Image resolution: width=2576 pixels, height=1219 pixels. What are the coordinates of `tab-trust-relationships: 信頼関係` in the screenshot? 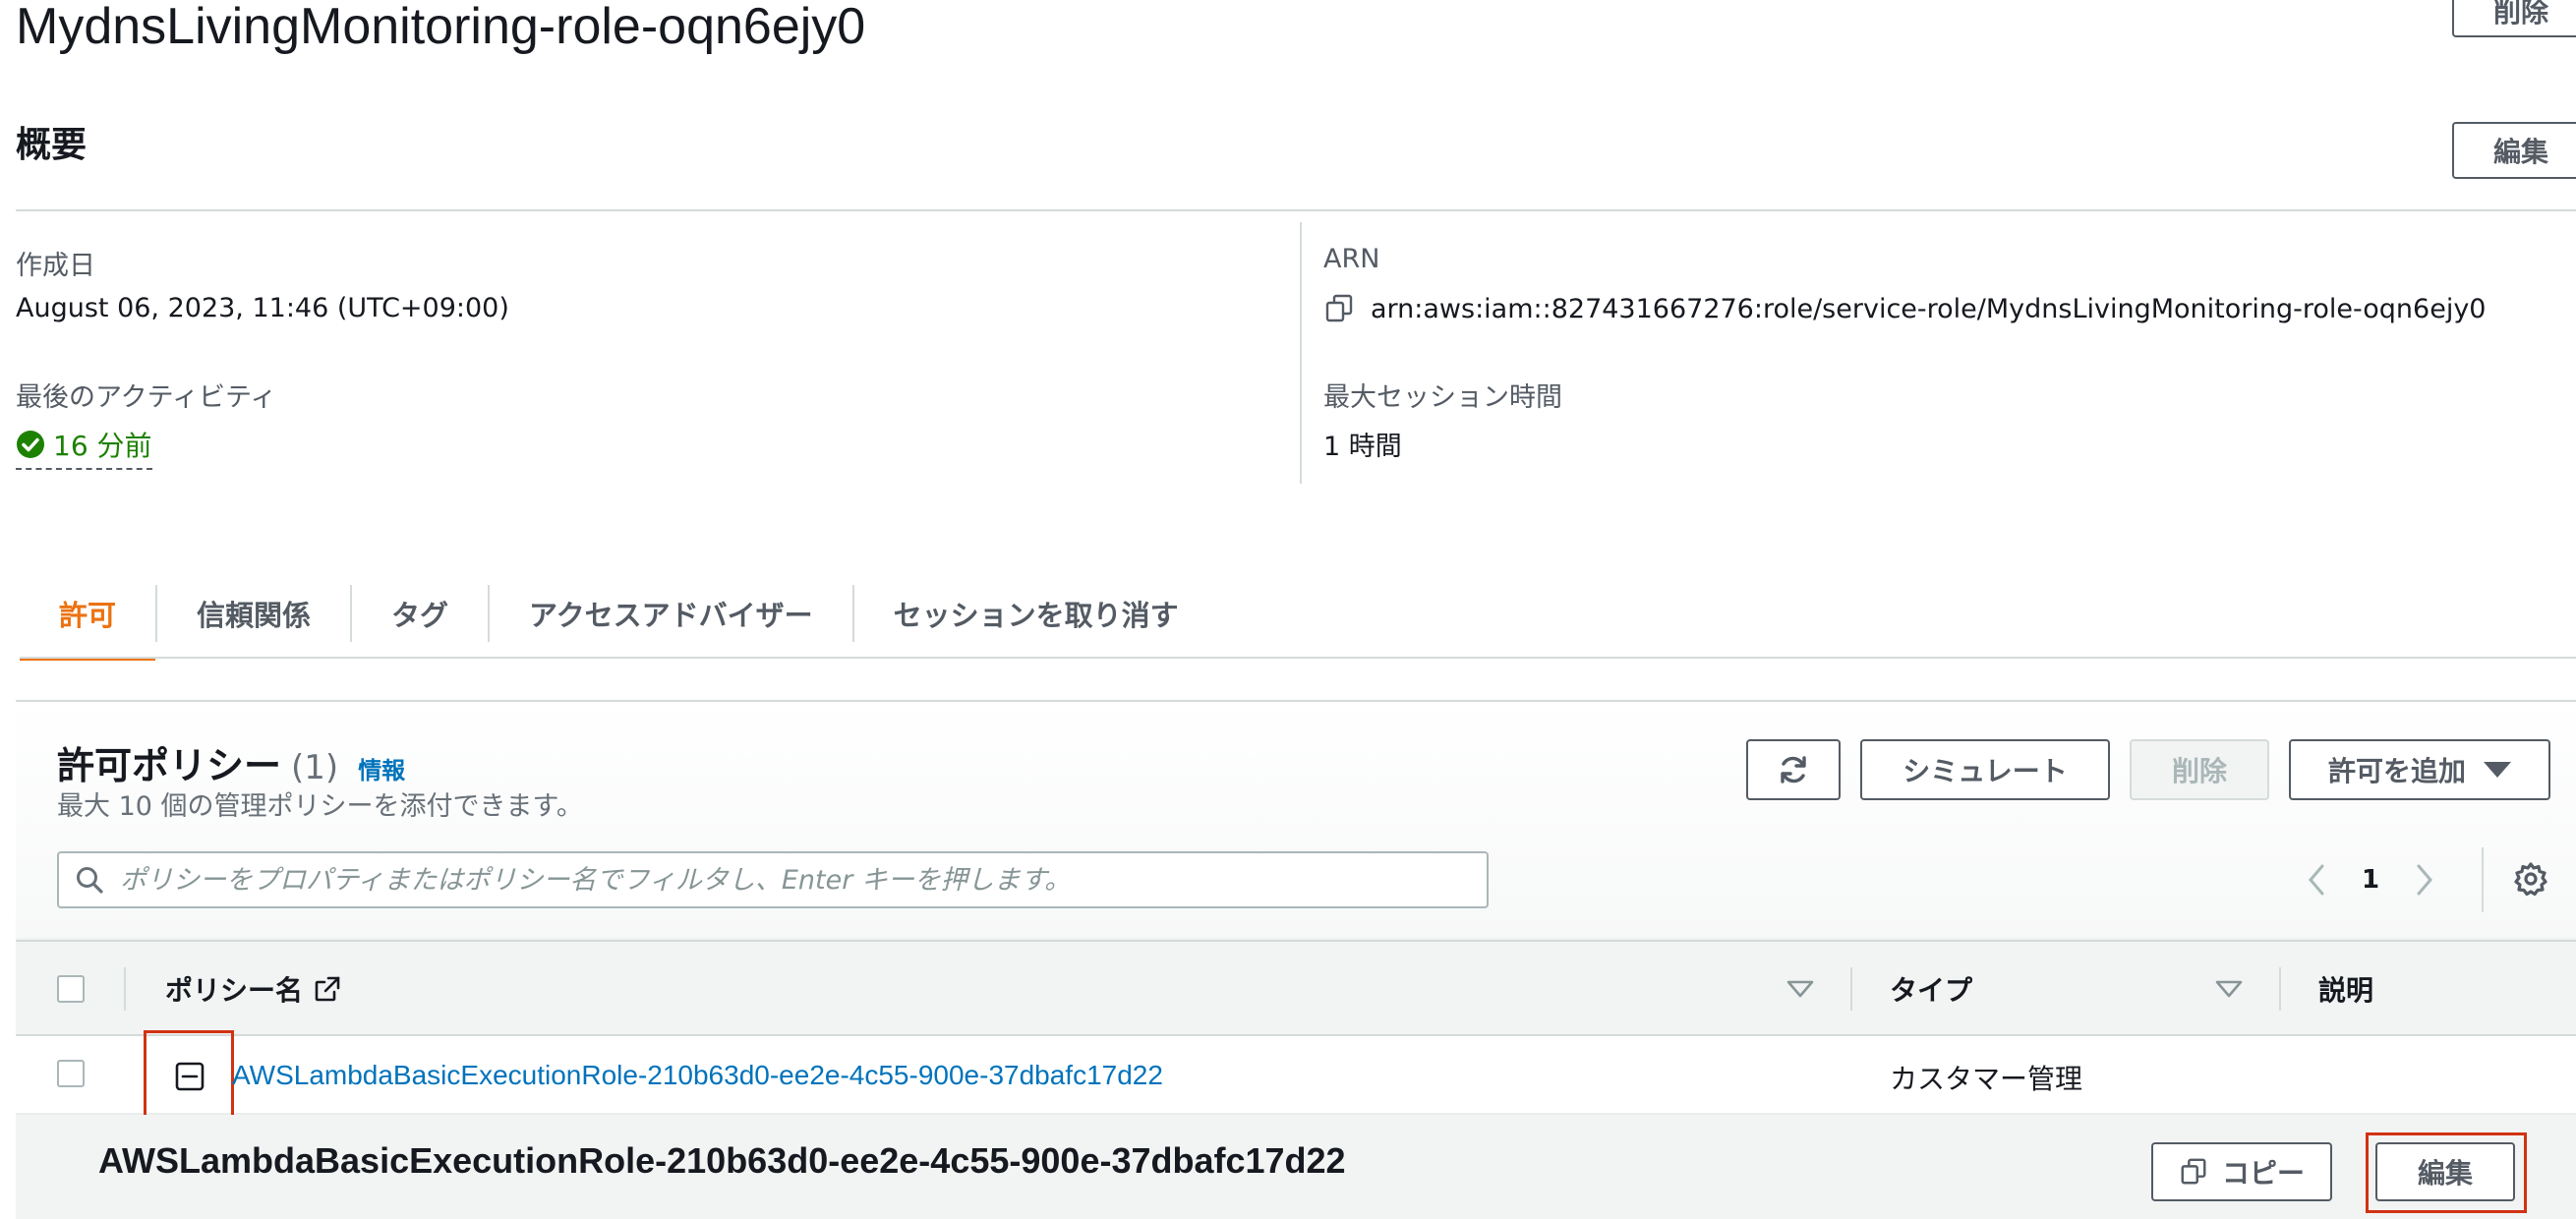 It's located at (254, 613).